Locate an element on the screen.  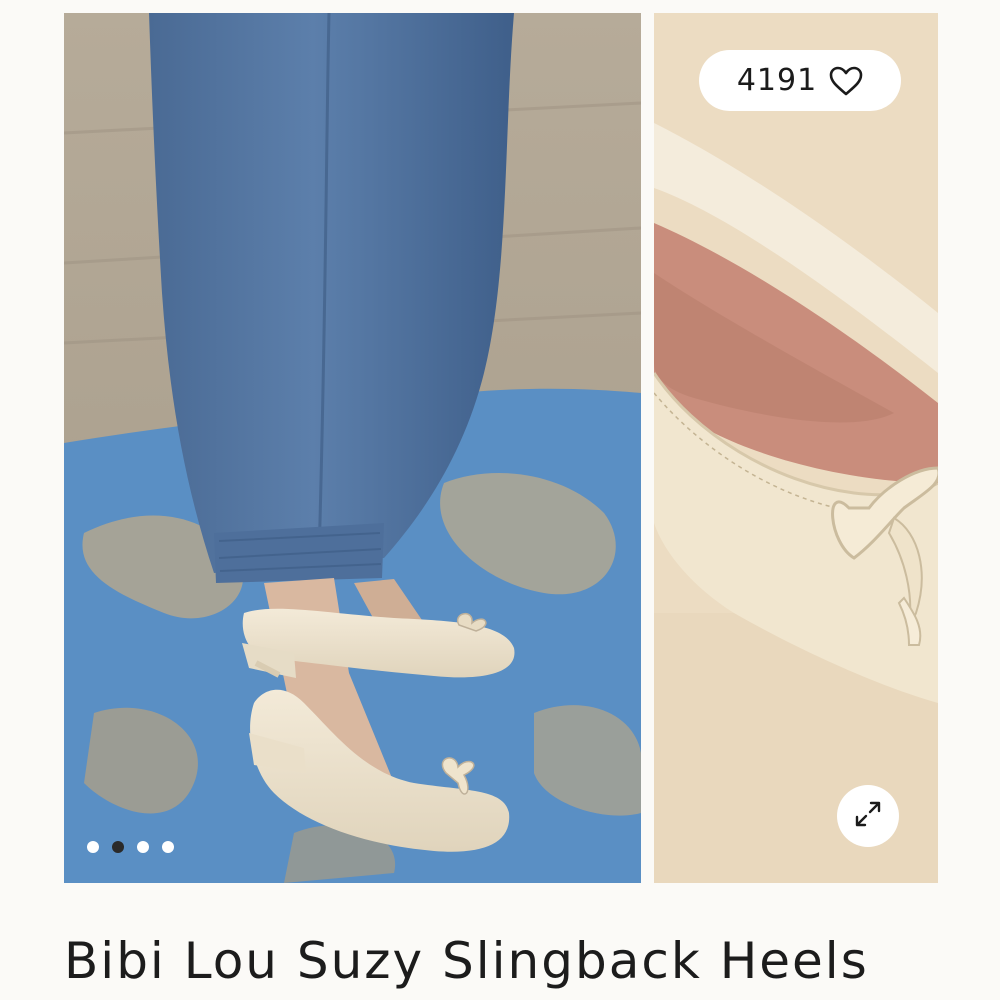
expand-image-button is located at coordinates (868, 816).